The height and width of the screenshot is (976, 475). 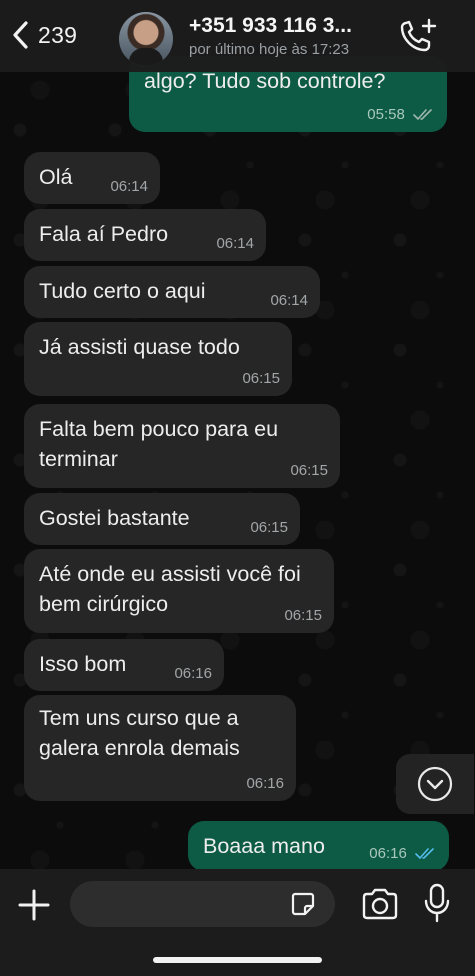 I want to click on message-meta: 06:16, so click(x=403, y=854).